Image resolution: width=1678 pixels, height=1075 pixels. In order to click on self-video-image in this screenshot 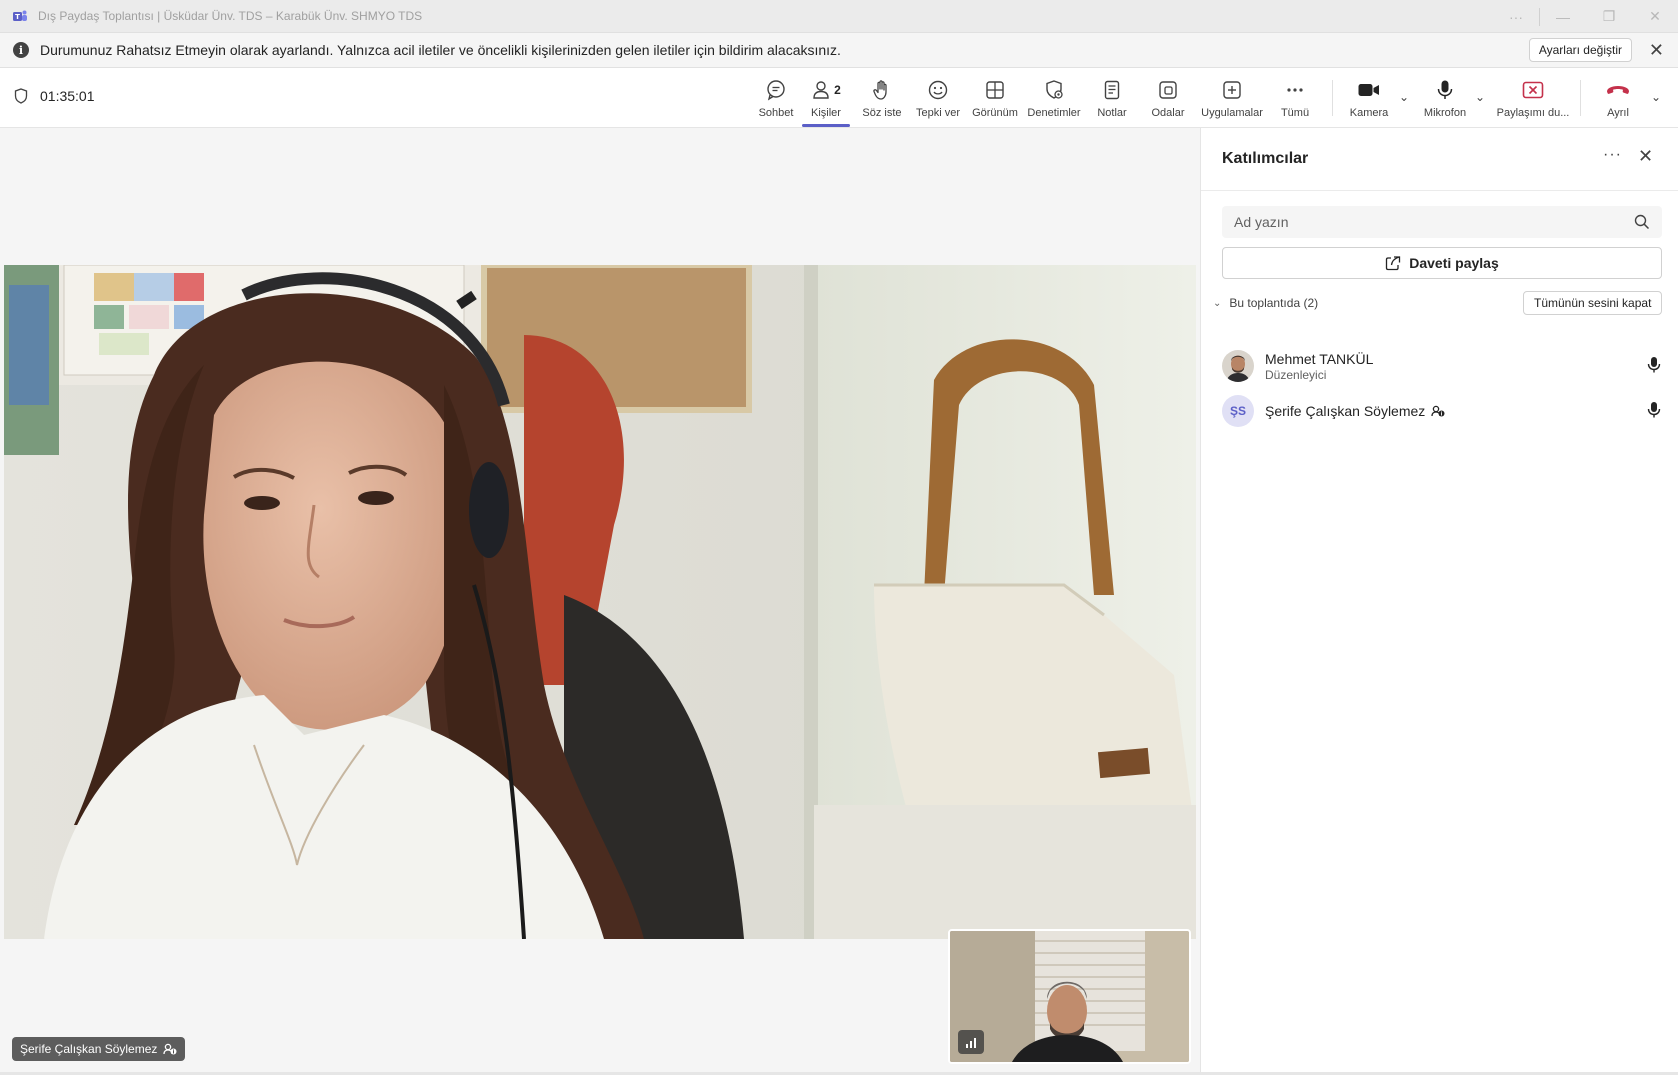, I will do `click(1069, 996)`.